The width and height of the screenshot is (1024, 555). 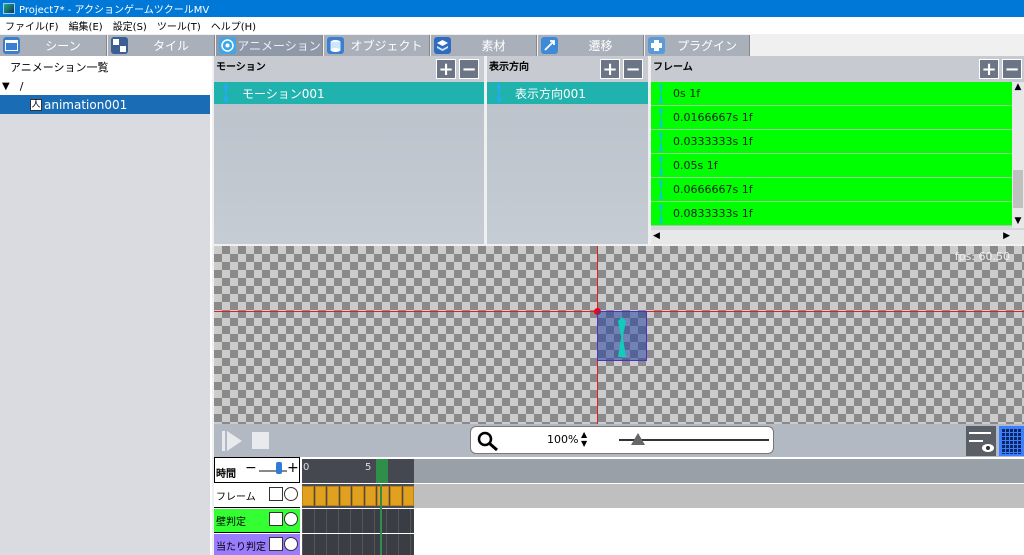 What do you see at coordinates (269, 45) in the screenshot?
I see `tab-animation: アニメーション` at bounding box center [269, 45].